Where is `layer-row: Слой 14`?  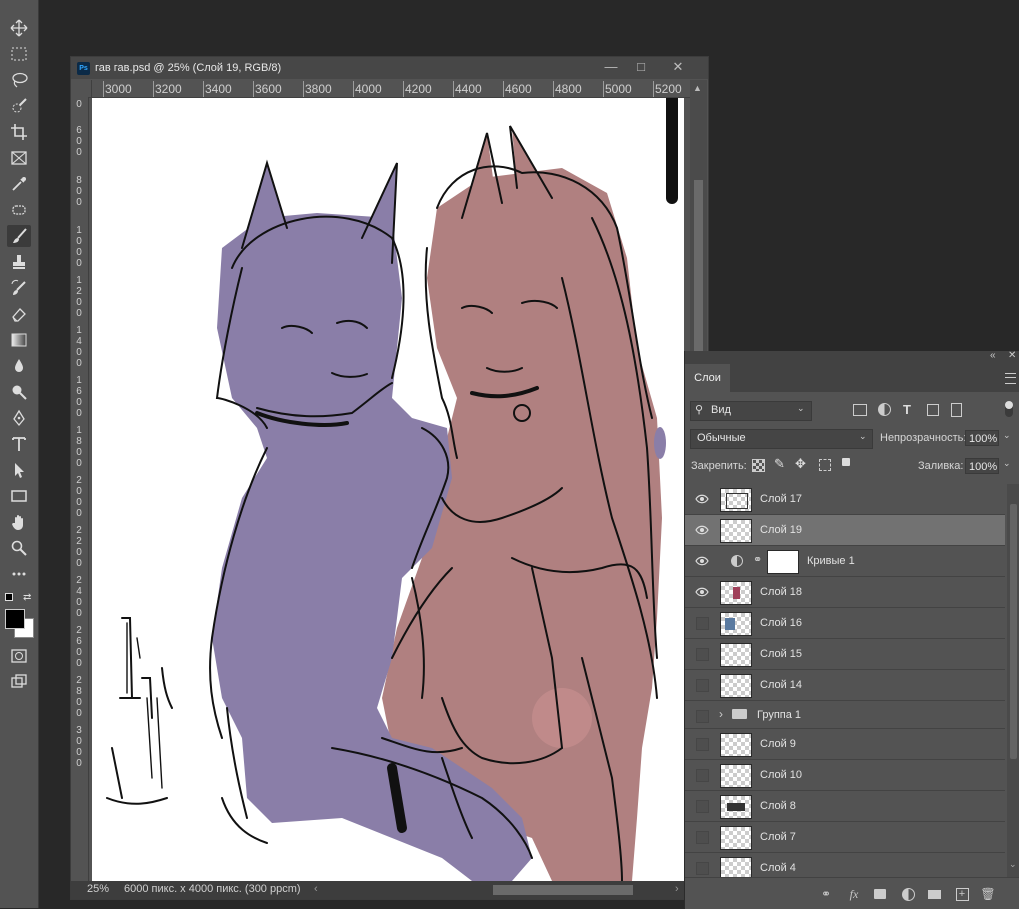
layer-row: Слой 14 is located at coordinates (845, 685).